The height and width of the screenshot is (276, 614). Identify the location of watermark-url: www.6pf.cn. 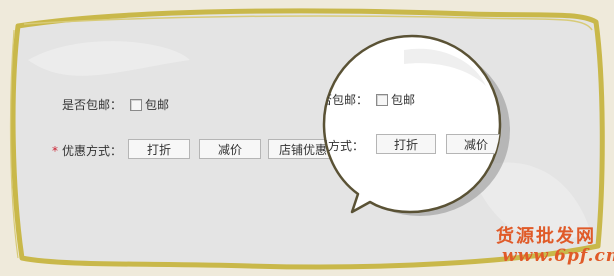
(558, 256).